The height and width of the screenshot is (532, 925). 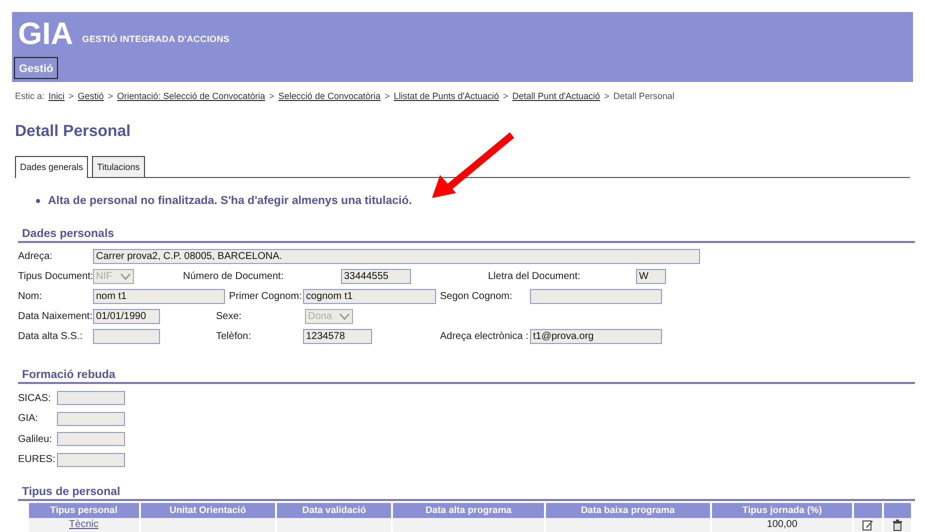 I want to click on column-header: Tipus personal, so click(x=84, y=510).